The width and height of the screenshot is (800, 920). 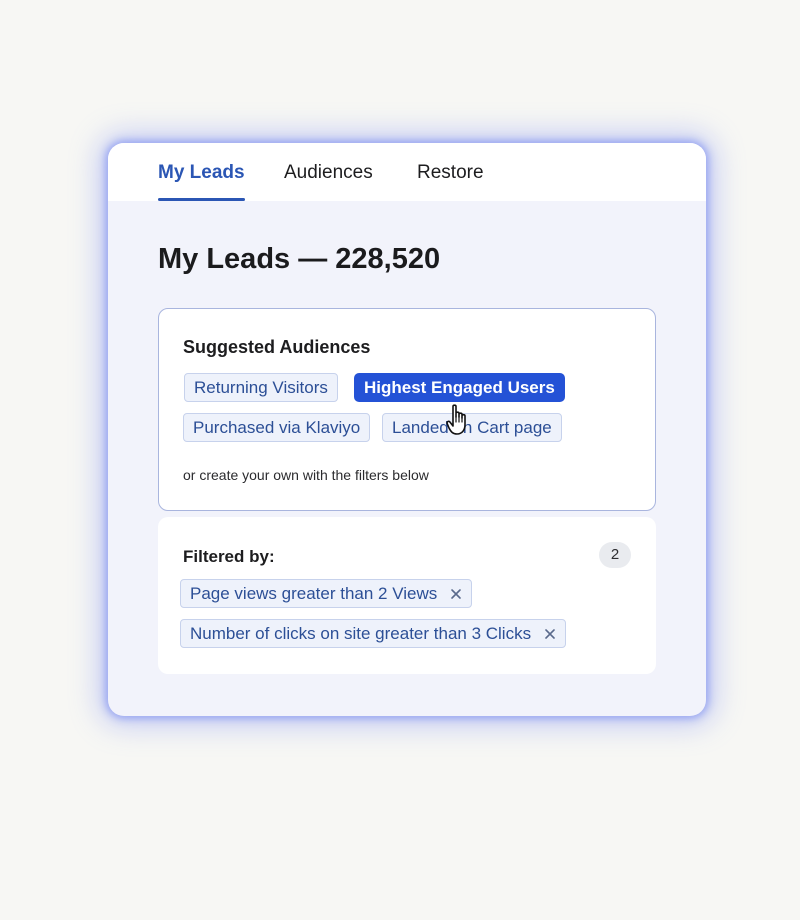 What do you see at coordinates (328, 181) in the screenshot?
I see `tab-audiences: Audiences` at bounding box center [328, 181].